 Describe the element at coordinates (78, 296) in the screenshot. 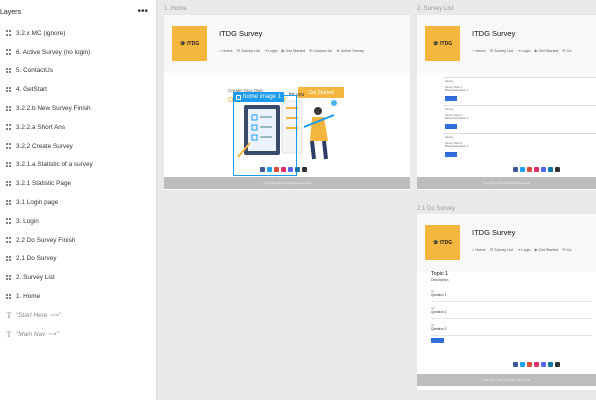

I see `layer-item: 1. Home` at that location.